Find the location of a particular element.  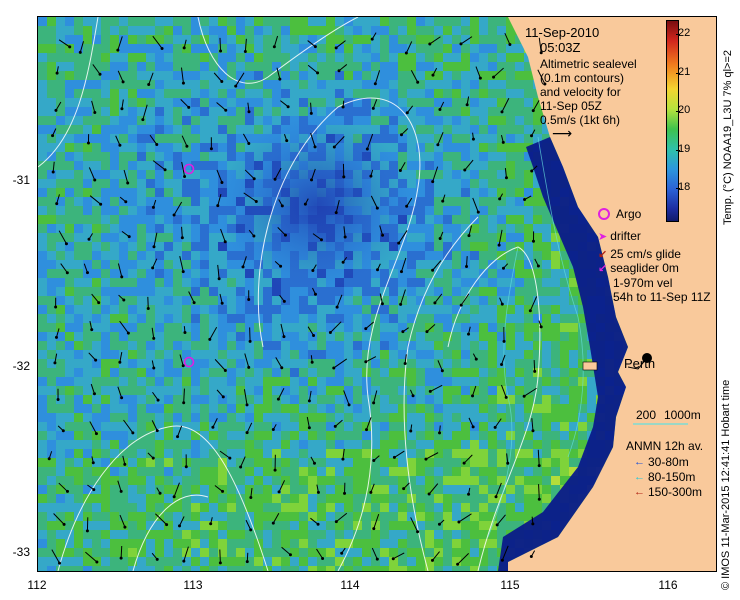

date-label: 11-Sep-2010 is located at coordinates (562, 32).